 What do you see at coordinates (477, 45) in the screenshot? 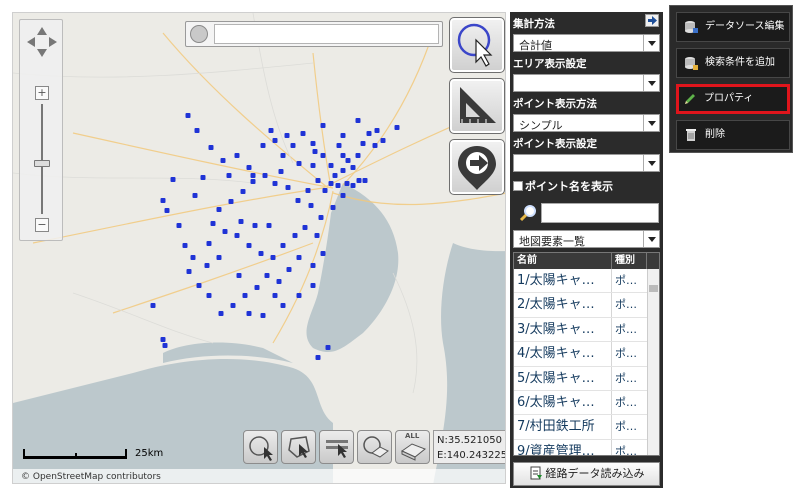
I see `select-tool-button` at bounding box center [477, 45].